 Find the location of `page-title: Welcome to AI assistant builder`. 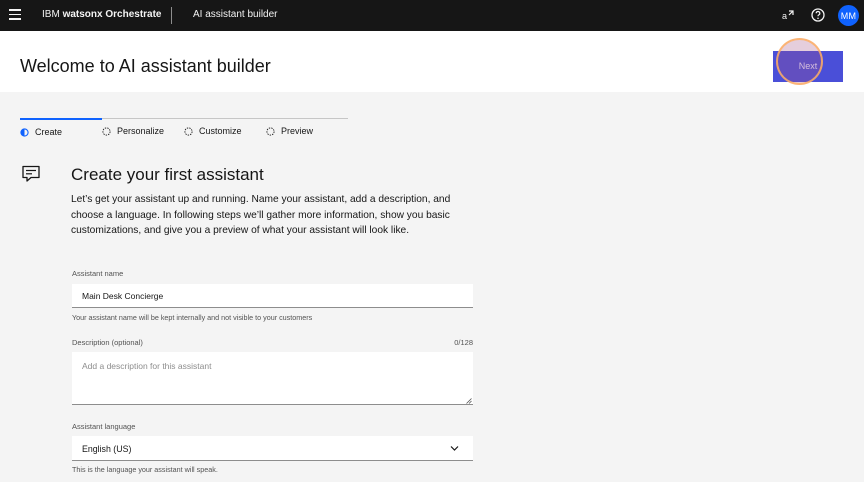

page-title: Welcome to AI assistant builder is located at coordinates (145, 66).